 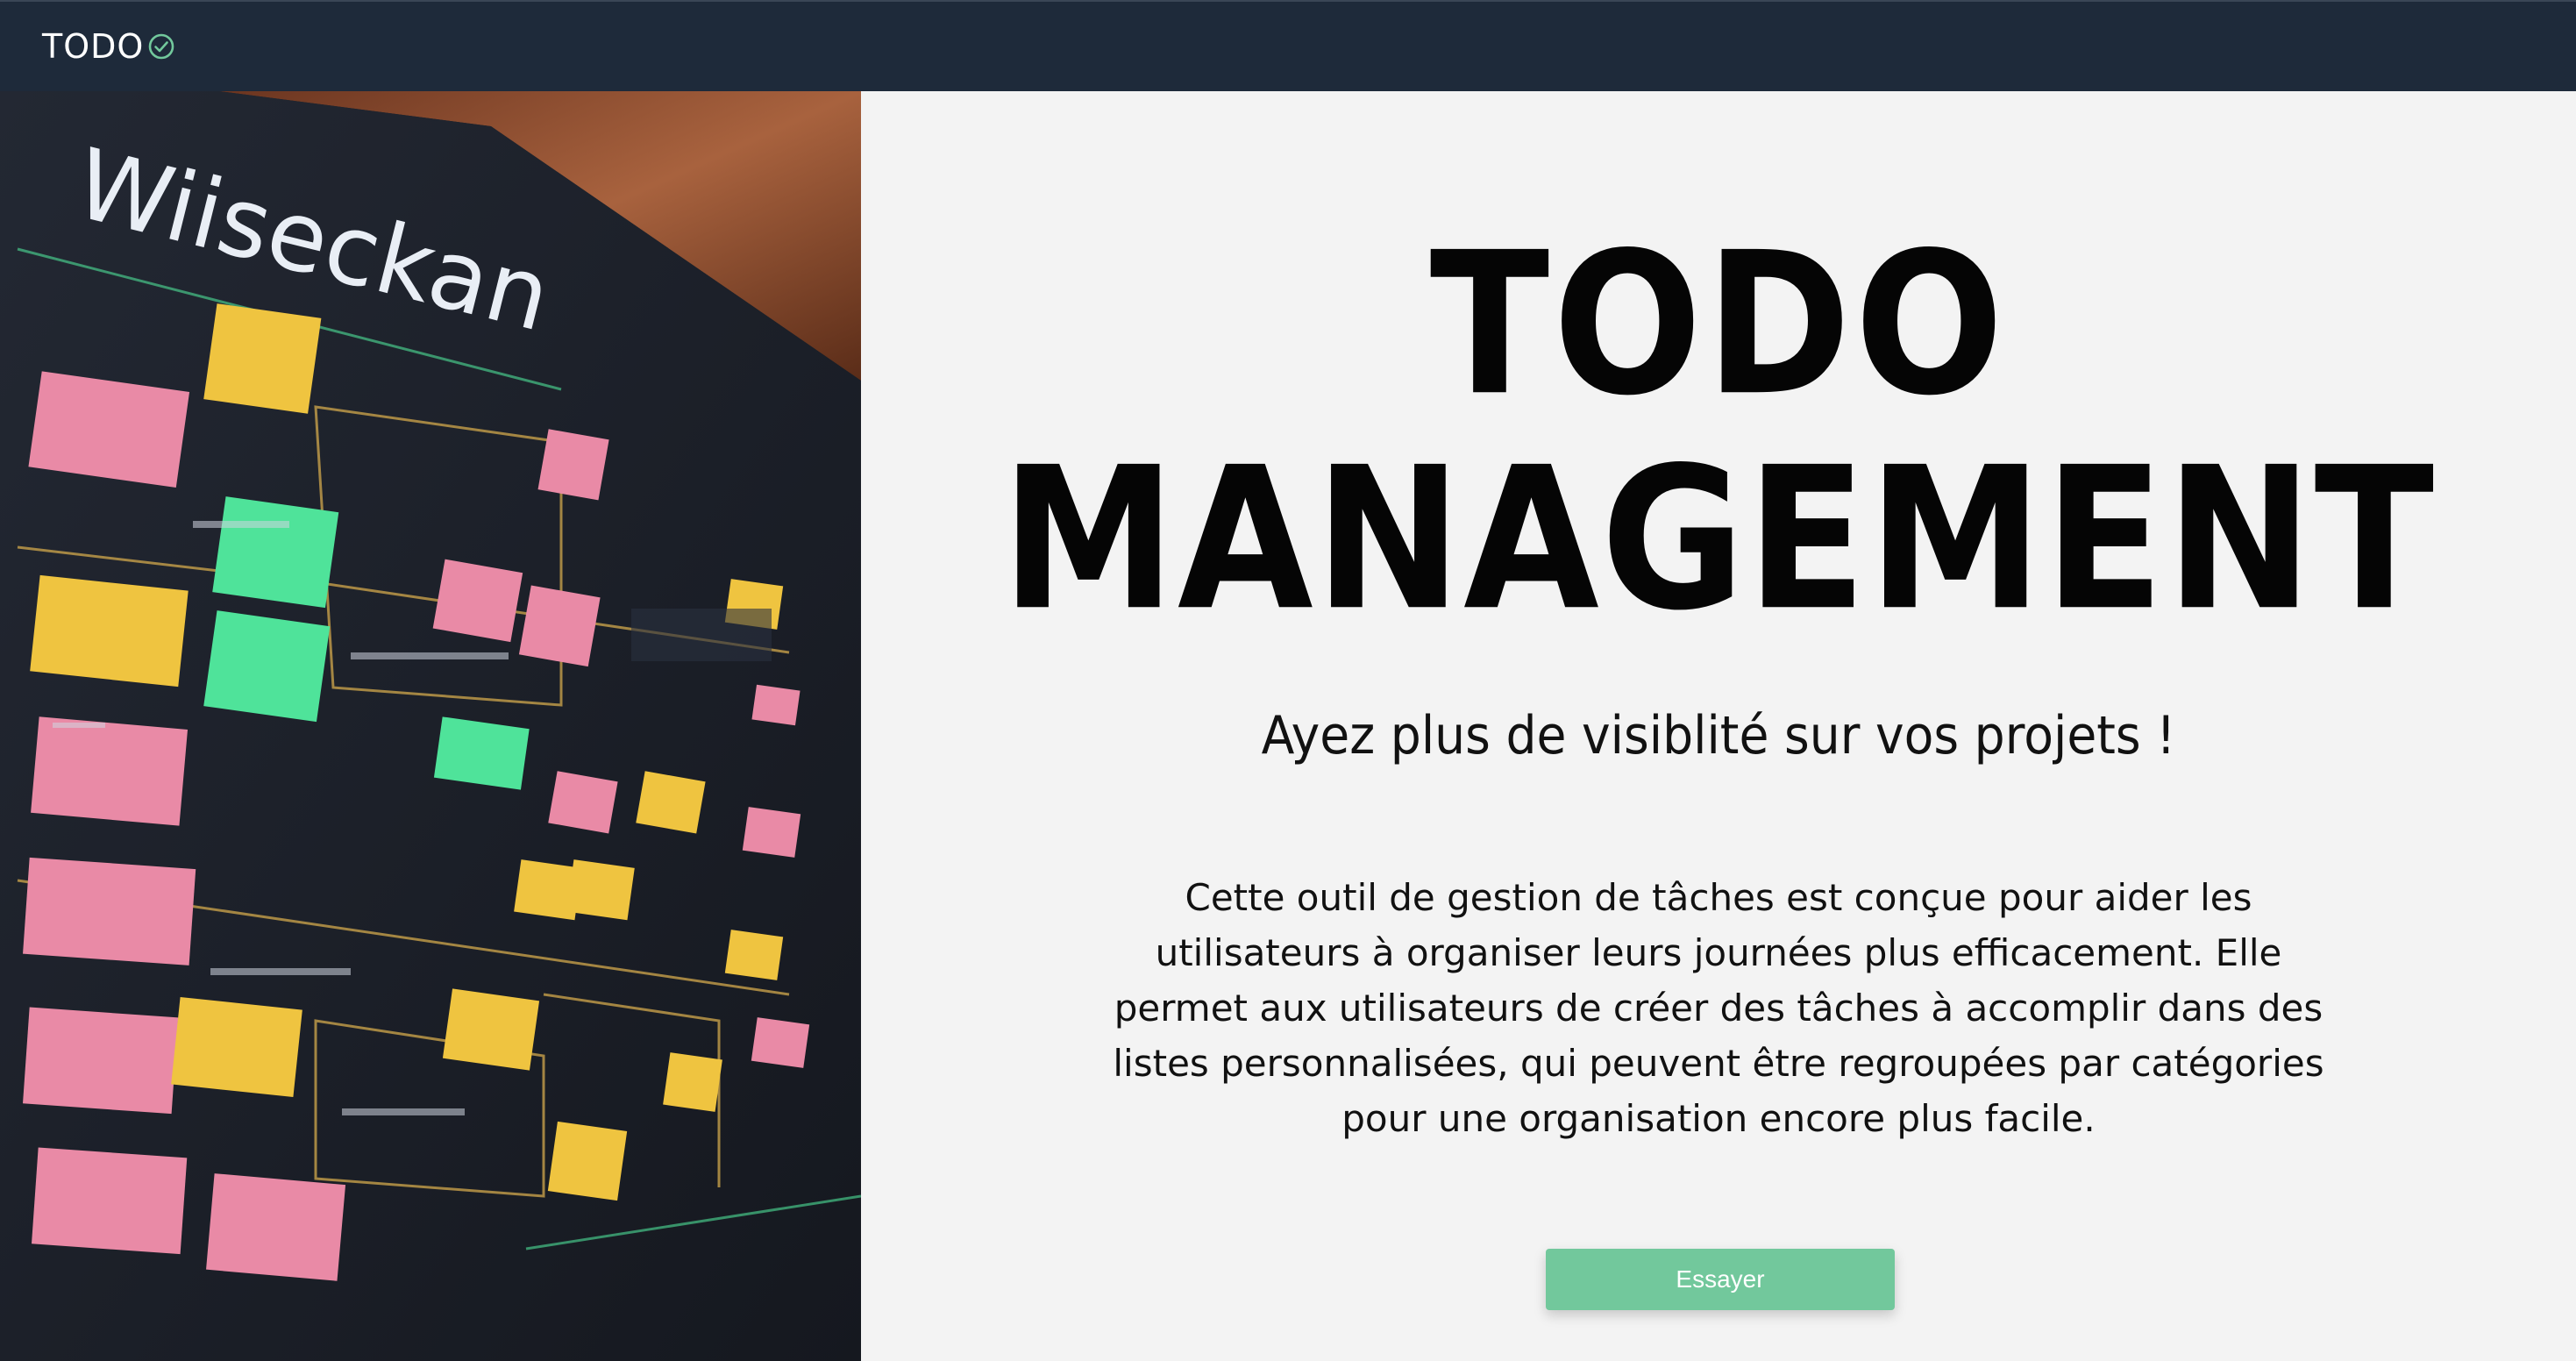 I want to click on brand-text: TODO, so click(x=93, y=46).